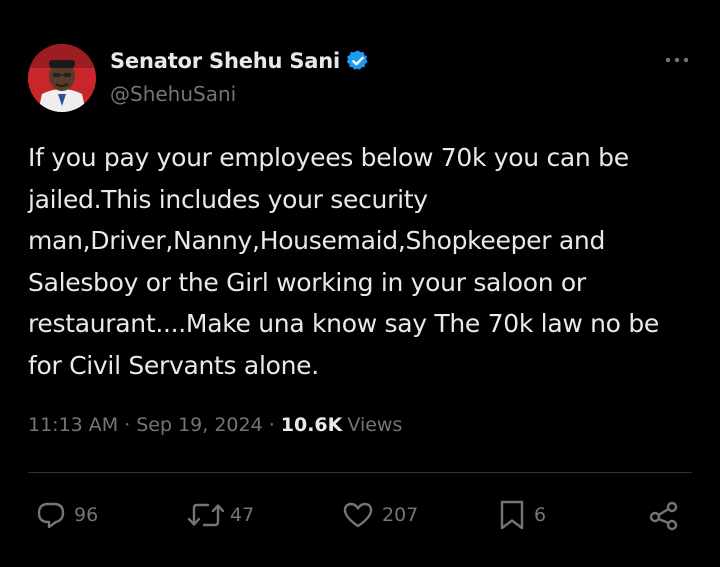 This screenshot has height=567, width=720. I want to click on heart-icon, so click(358, 515).